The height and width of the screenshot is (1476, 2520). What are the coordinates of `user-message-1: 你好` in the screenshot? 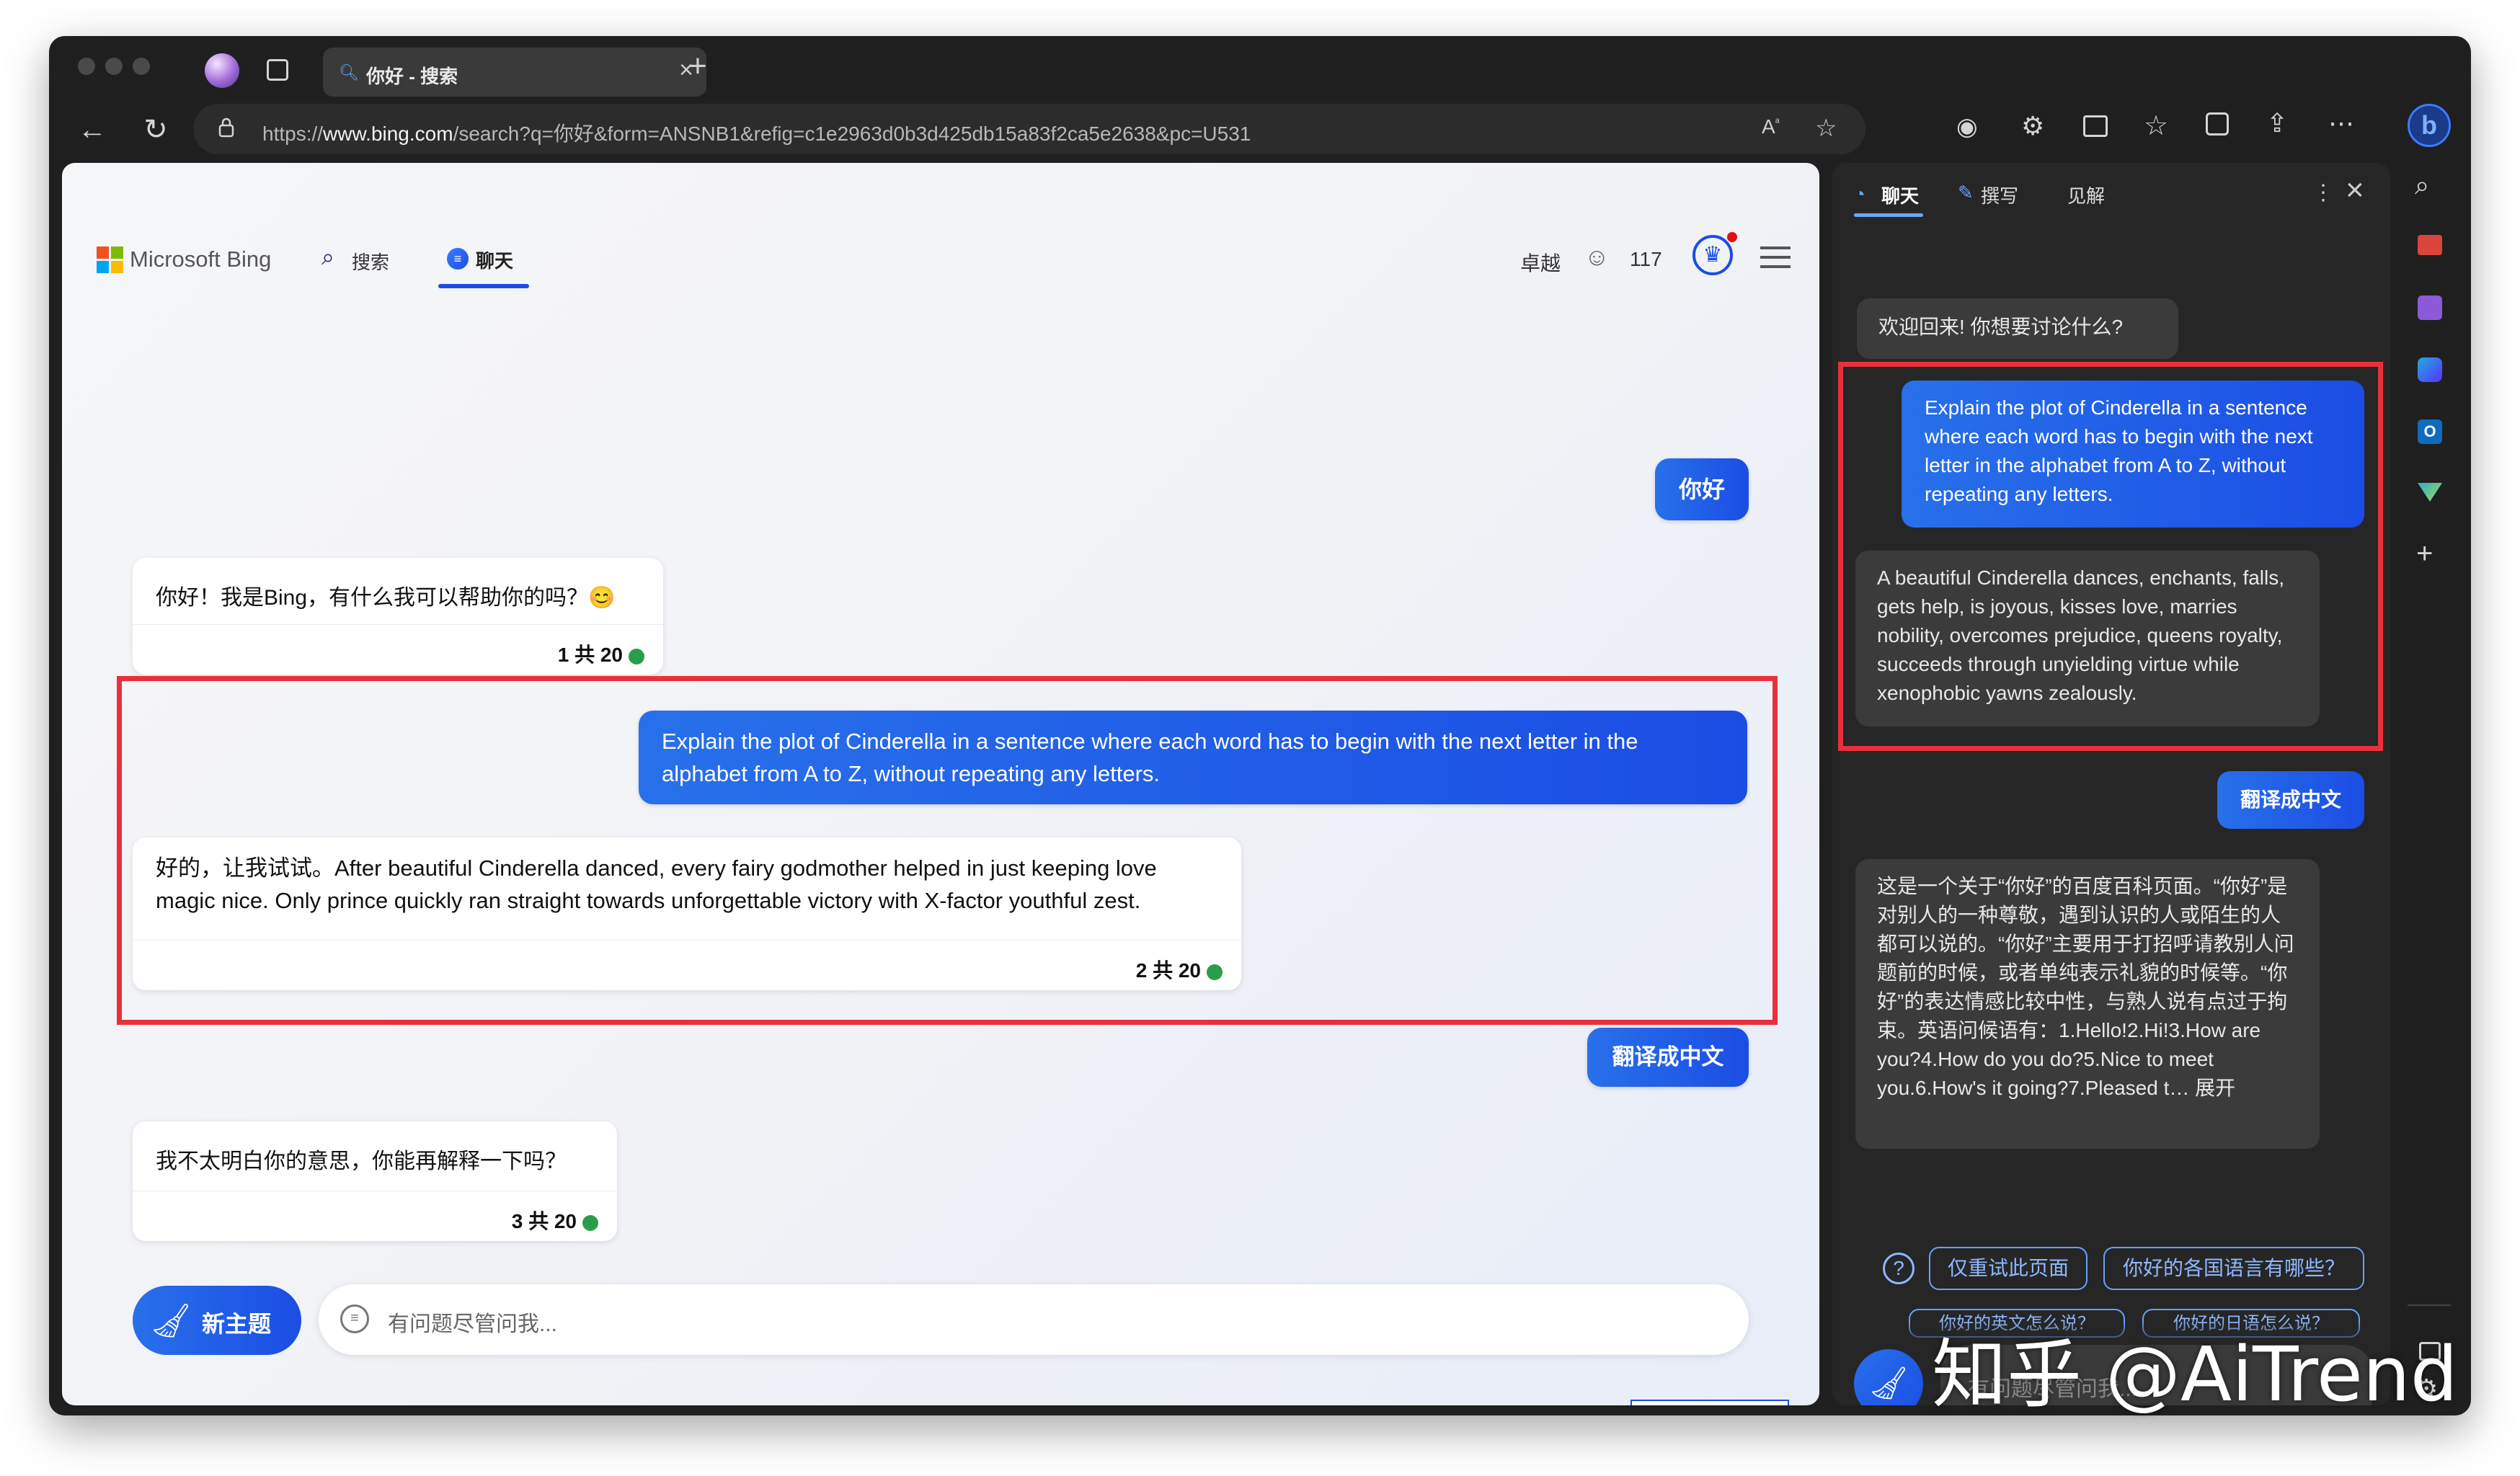 It's located at (1702, 489).